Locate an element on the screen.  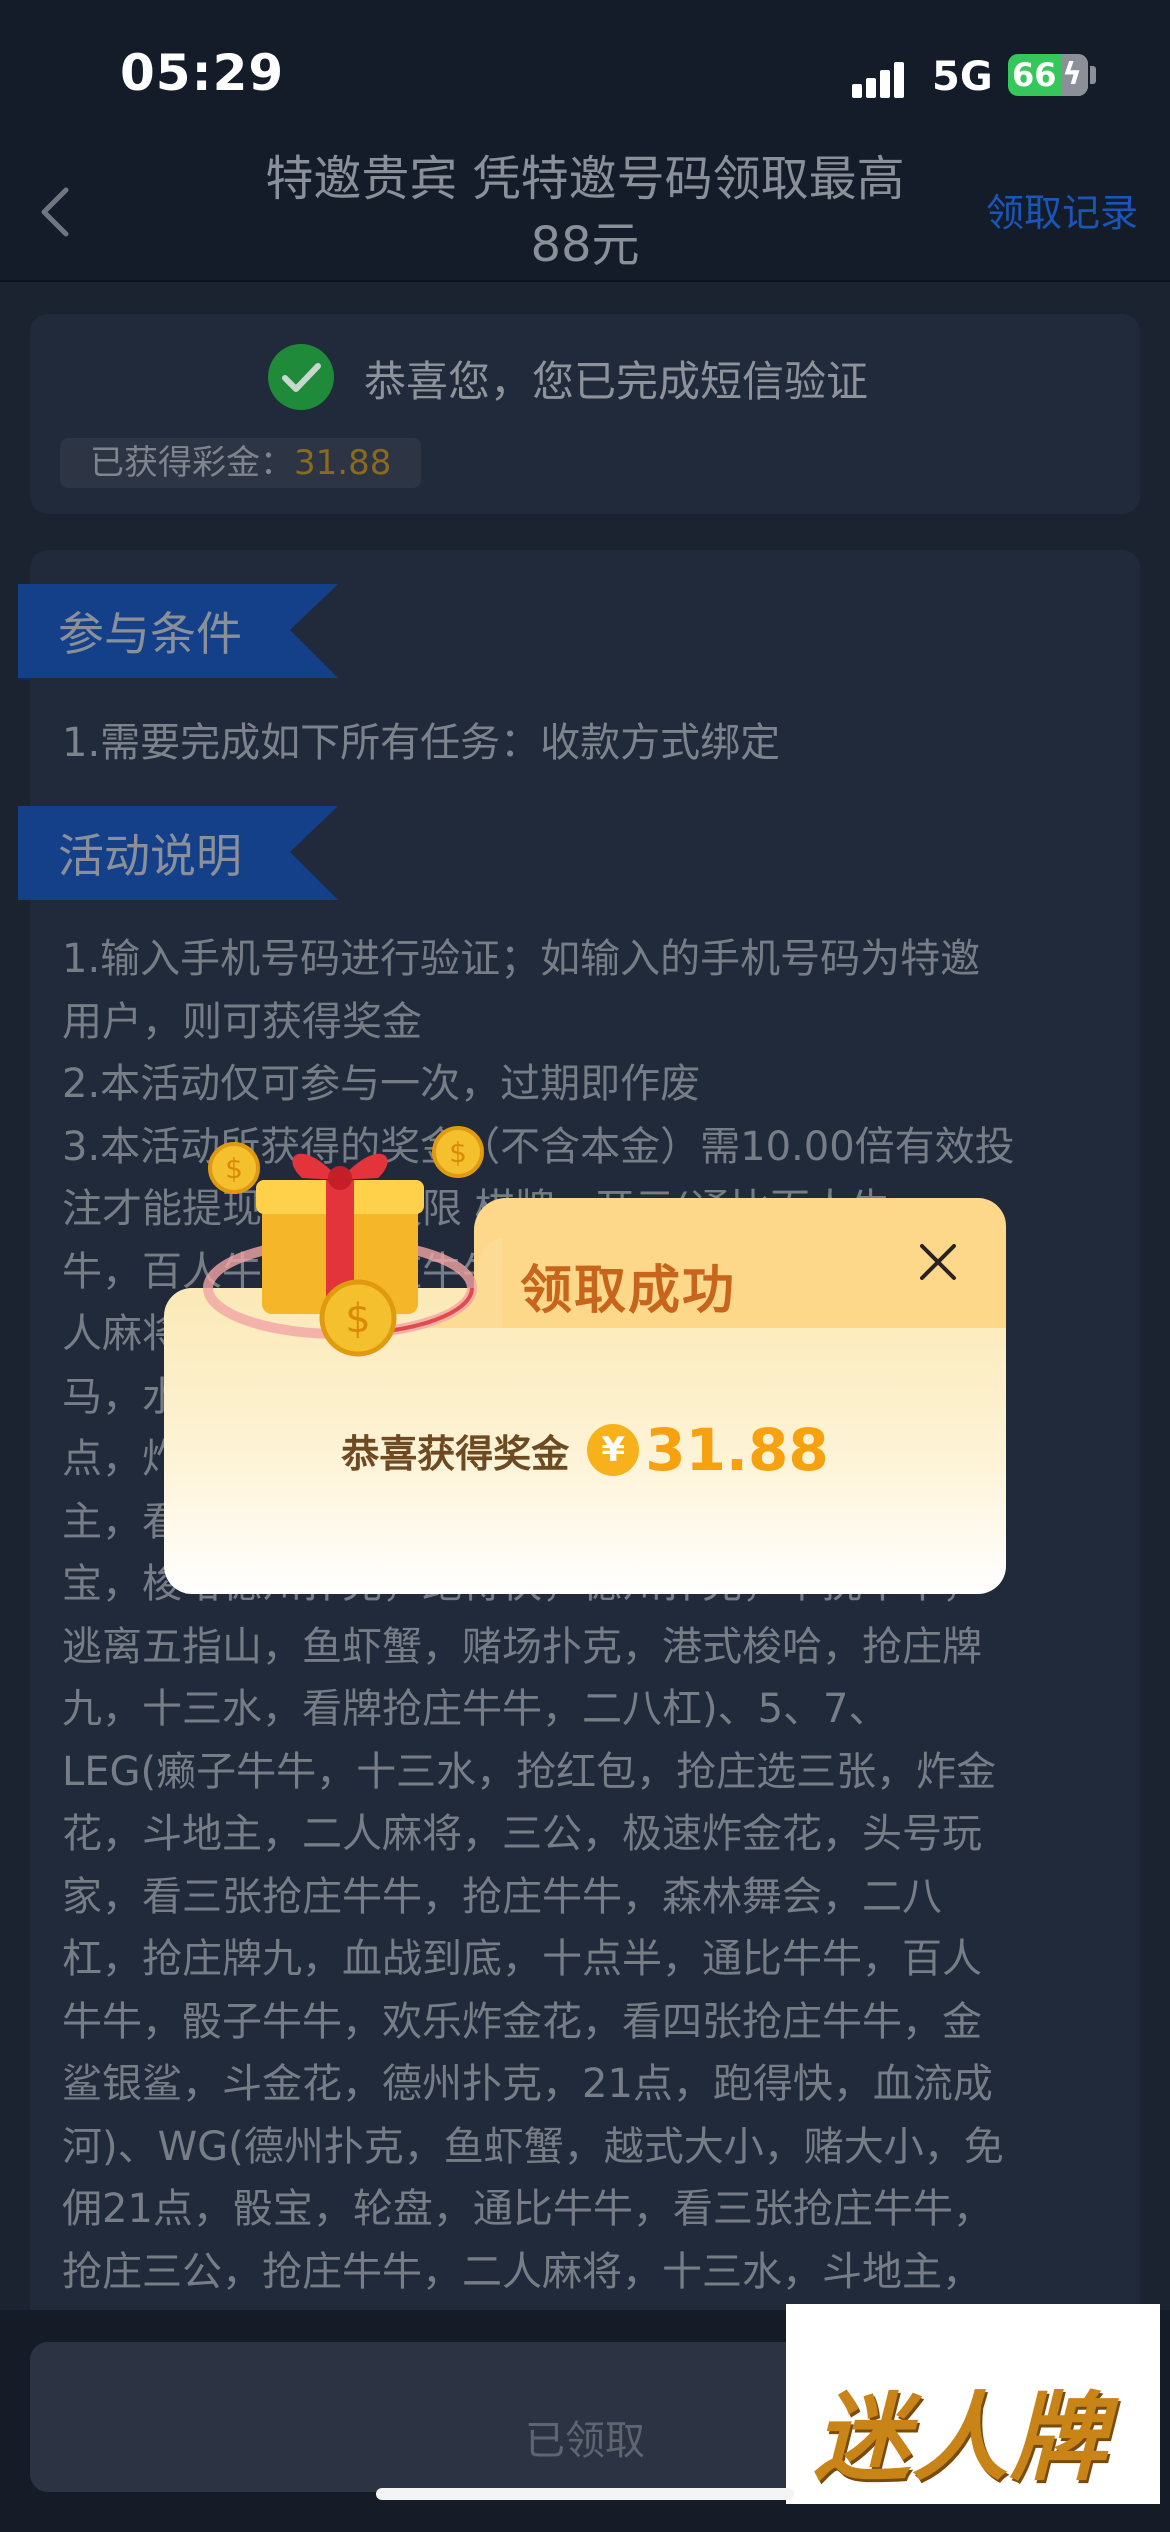
description-line: LEG(癞子牛牛，十三水，抢红包，抢庄选三张，炸金 is located at coordinates (529, 1771).